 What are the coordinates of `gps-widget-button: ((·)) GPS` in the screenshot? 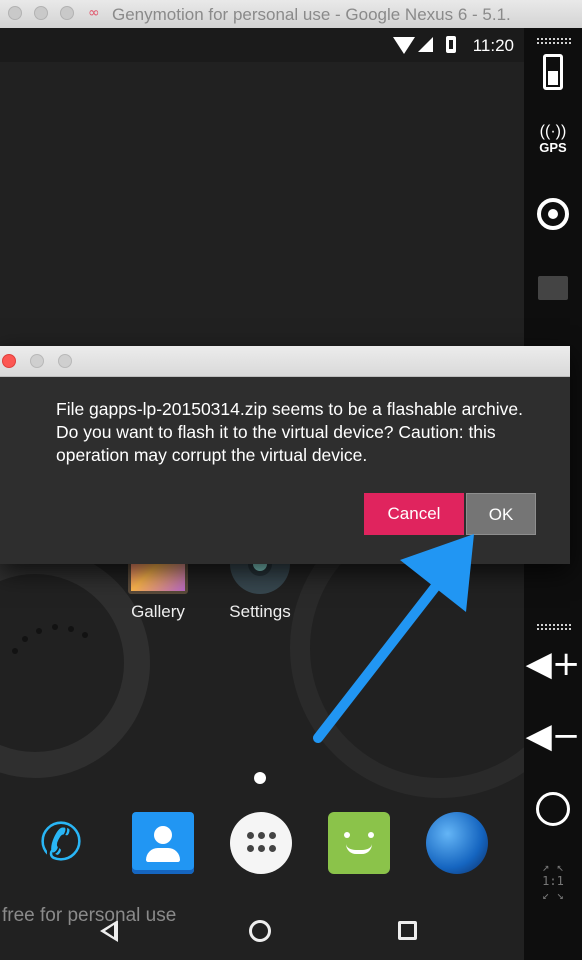 It's located at (553, 139).